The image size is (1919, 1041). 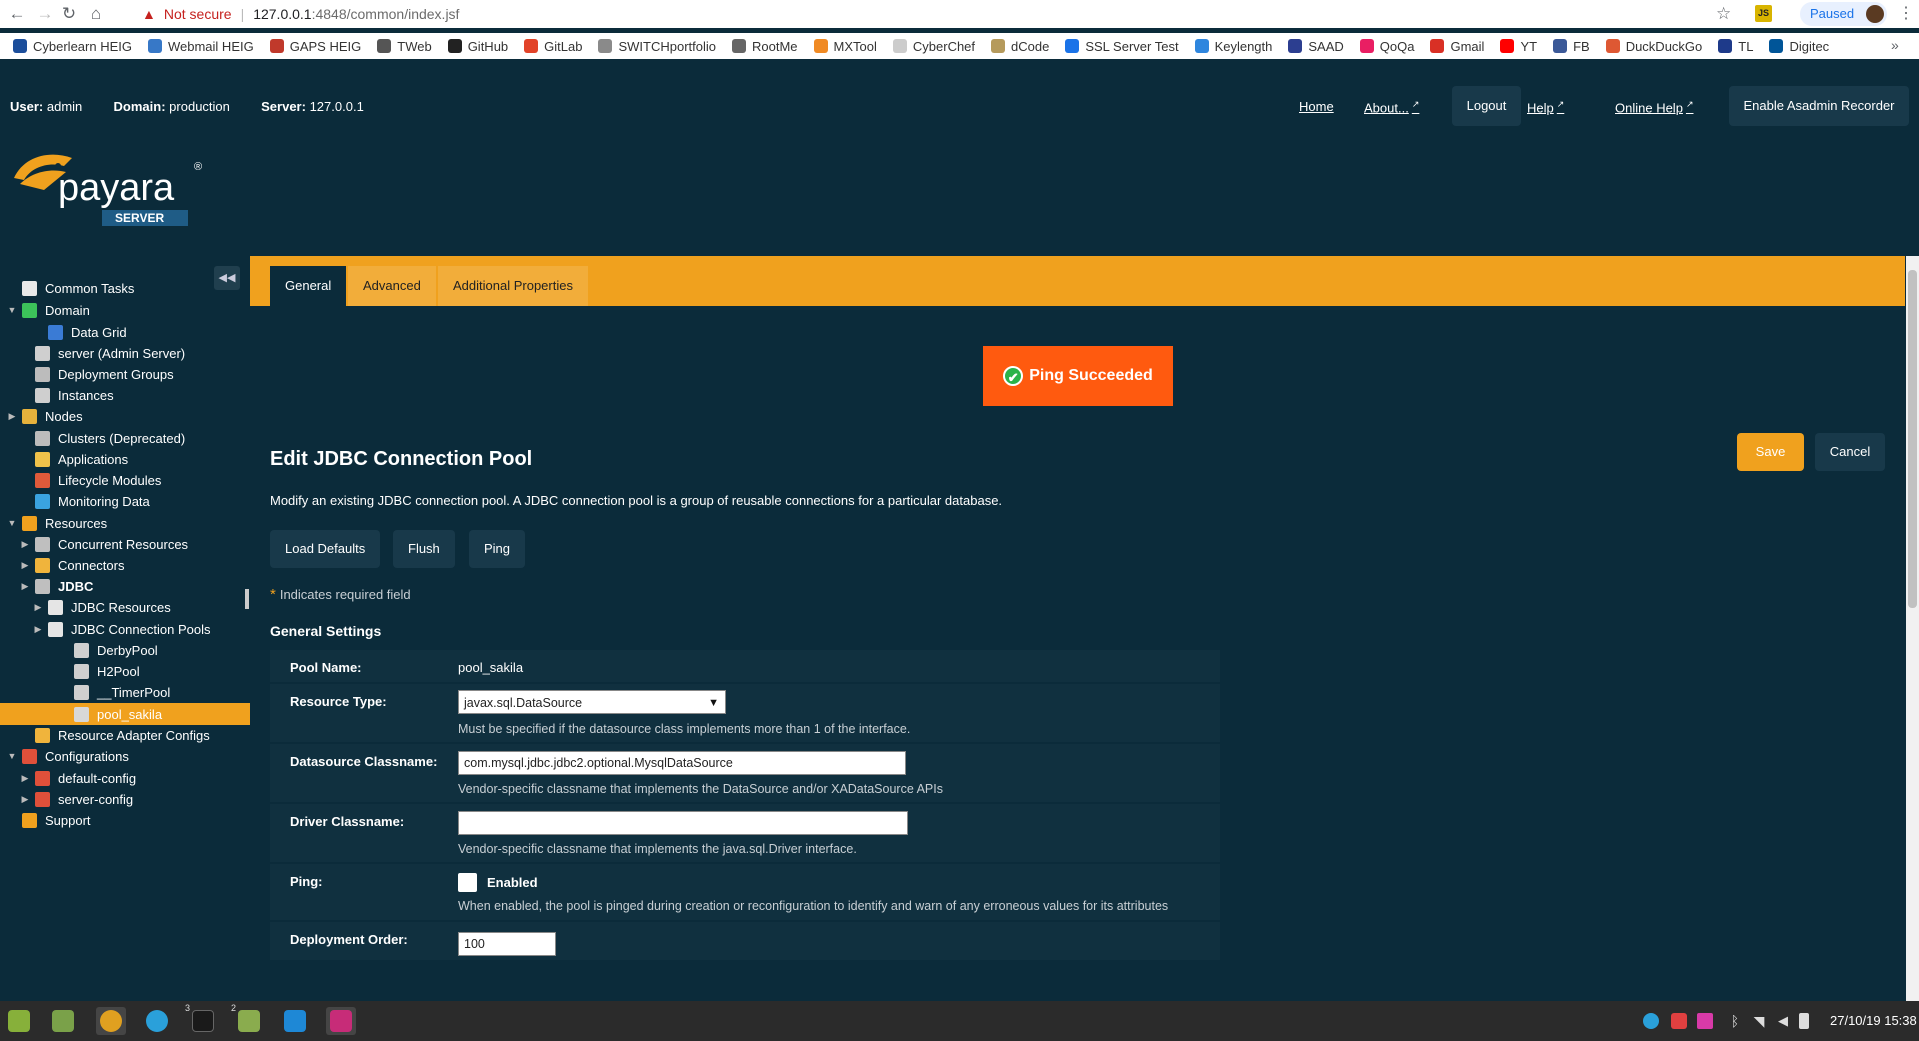 What do you see at coordinates (108, 650) in the screenshot?
I see `tree-item-derbypool: DerbyPool` at bounding box center [108, 650].